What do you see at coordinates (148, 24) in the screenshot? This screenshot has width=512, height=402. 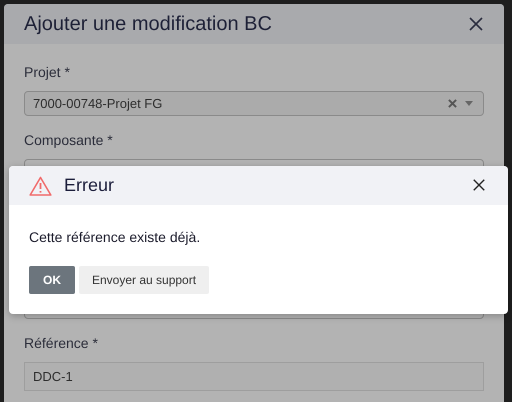 I see `dialog-title: Ajouter une modification BC` at bounding box center [148, 24].